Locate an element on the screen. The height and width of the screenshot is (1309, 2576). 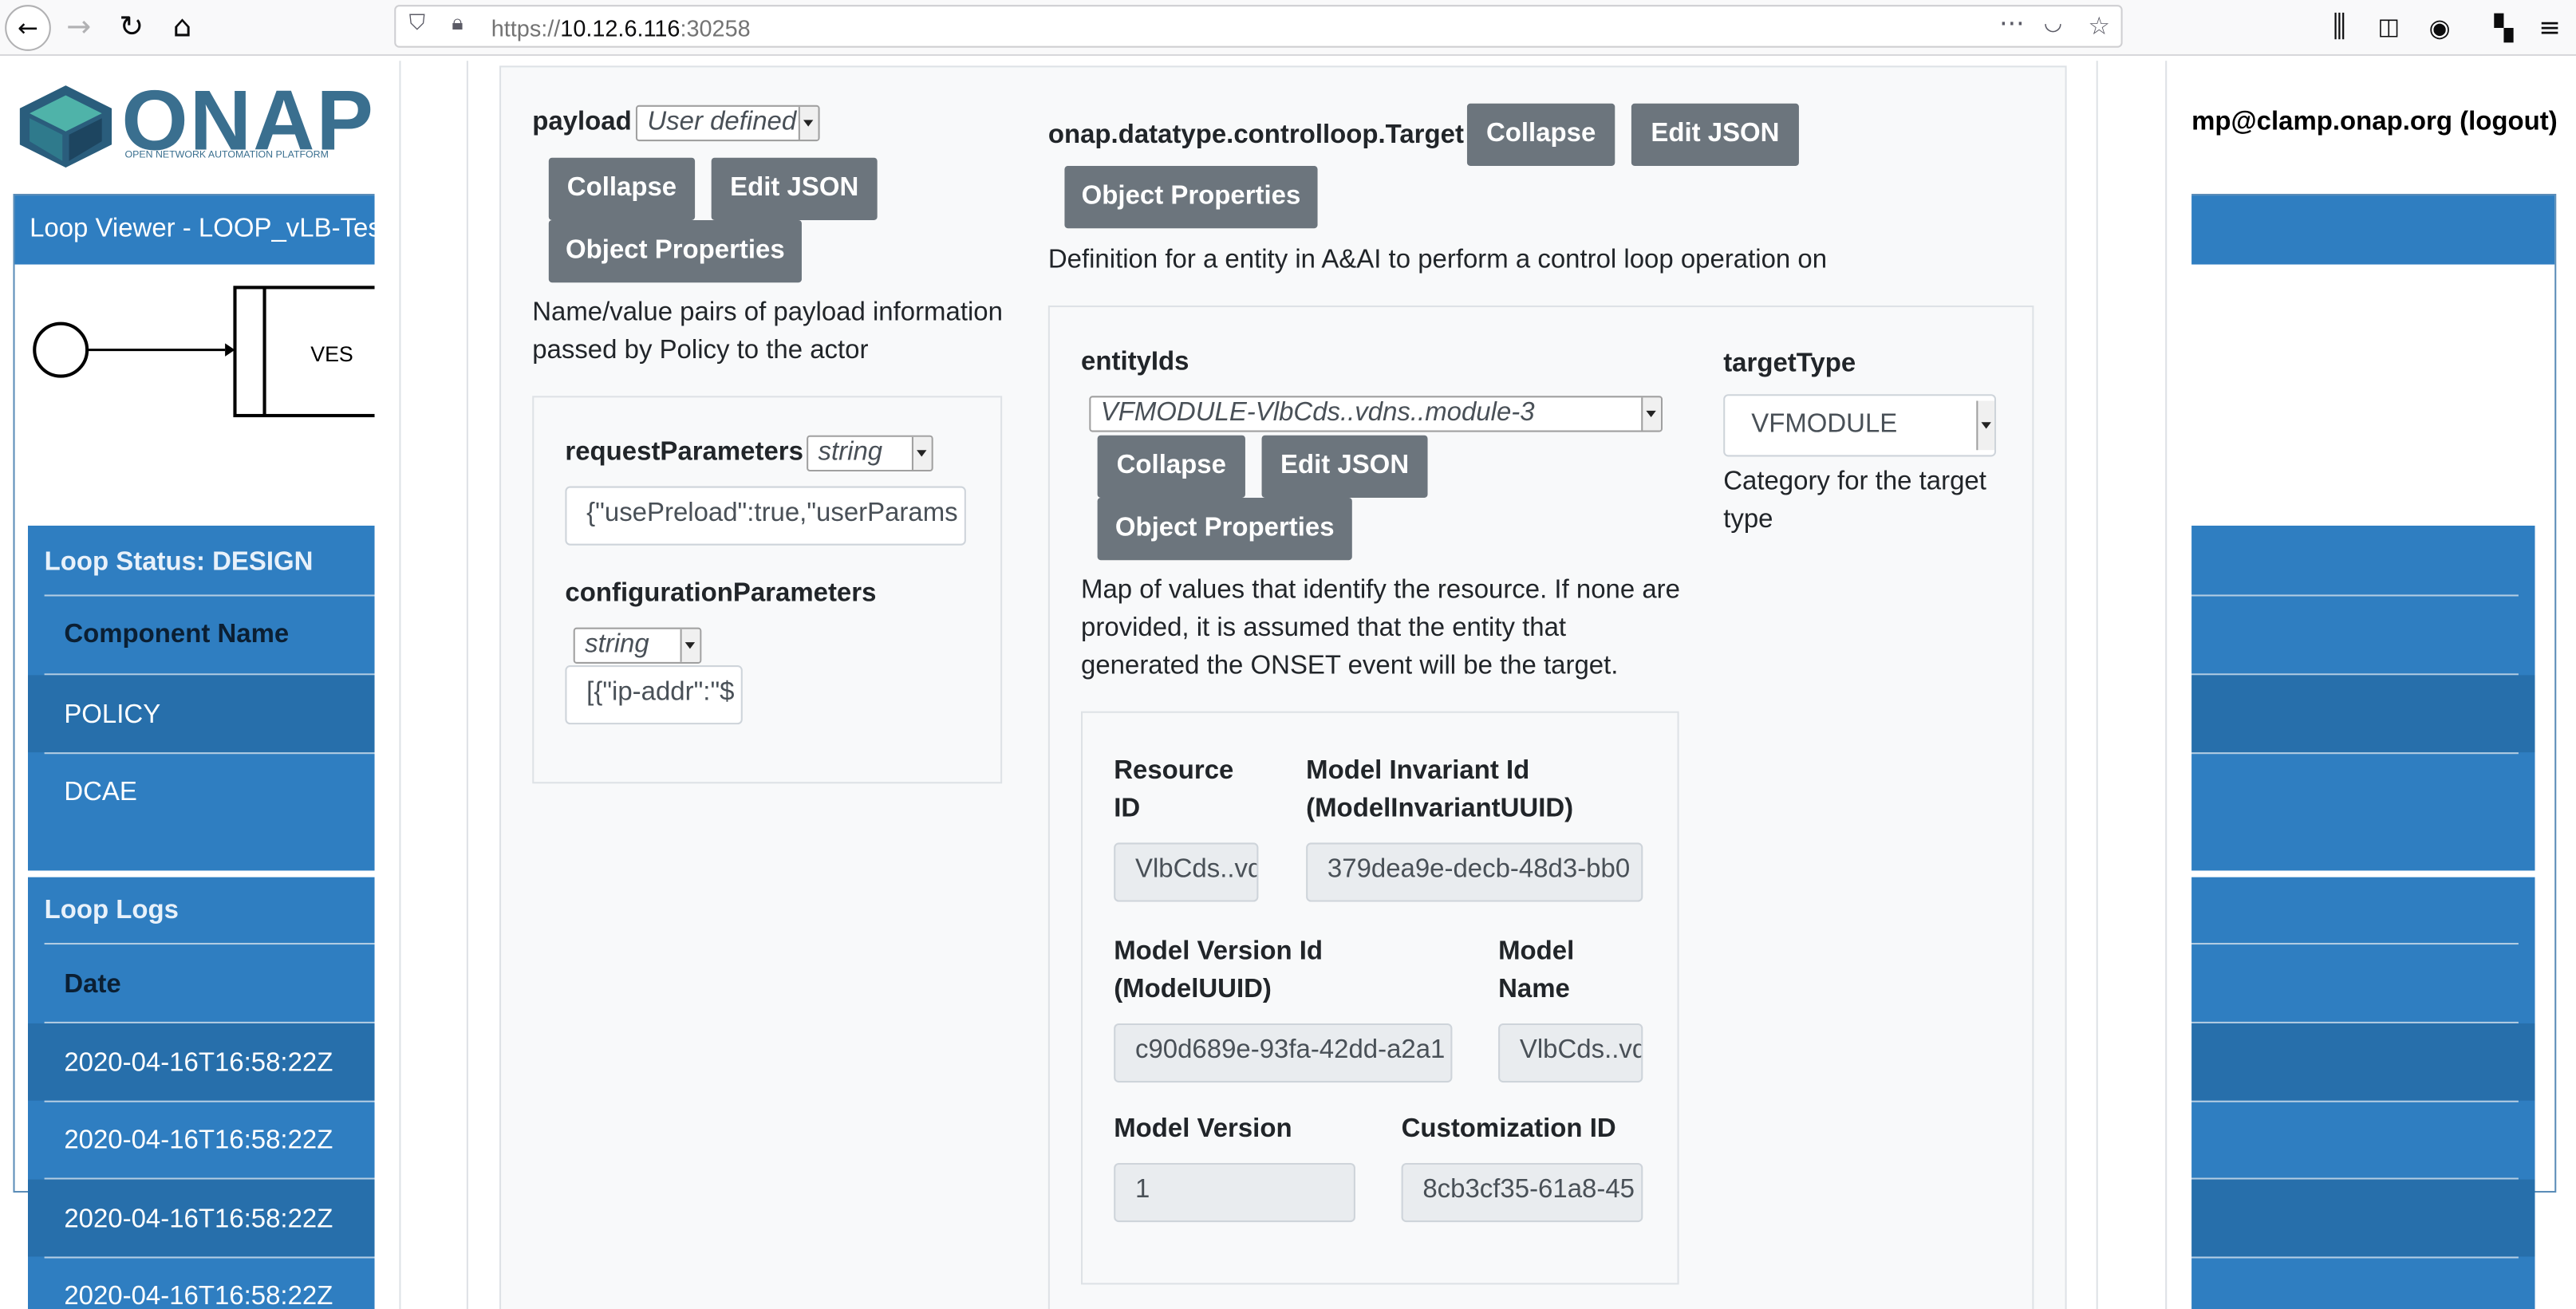
resource-id-label: Resource ID is located at coordinates (1174, 790).